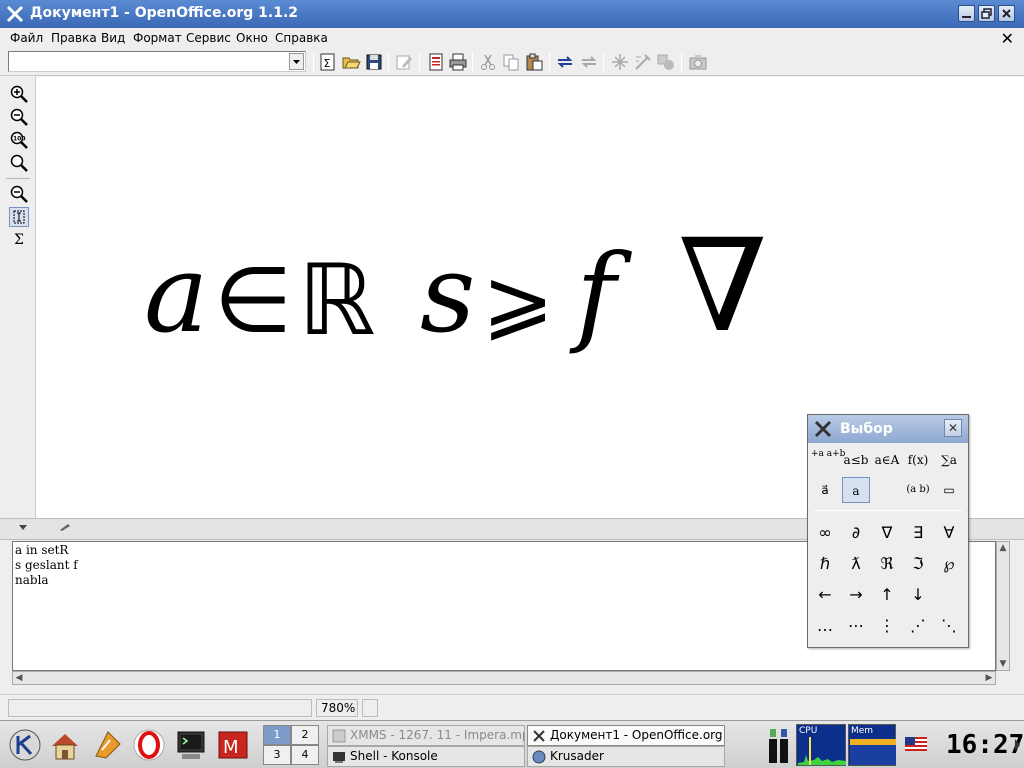 Image resolution: width=1024 pixels, height=768 pixels. Describe the element at coordinates (828, 460) in the screenshot. I see `category-unary-binary: +a a+b` at that location.